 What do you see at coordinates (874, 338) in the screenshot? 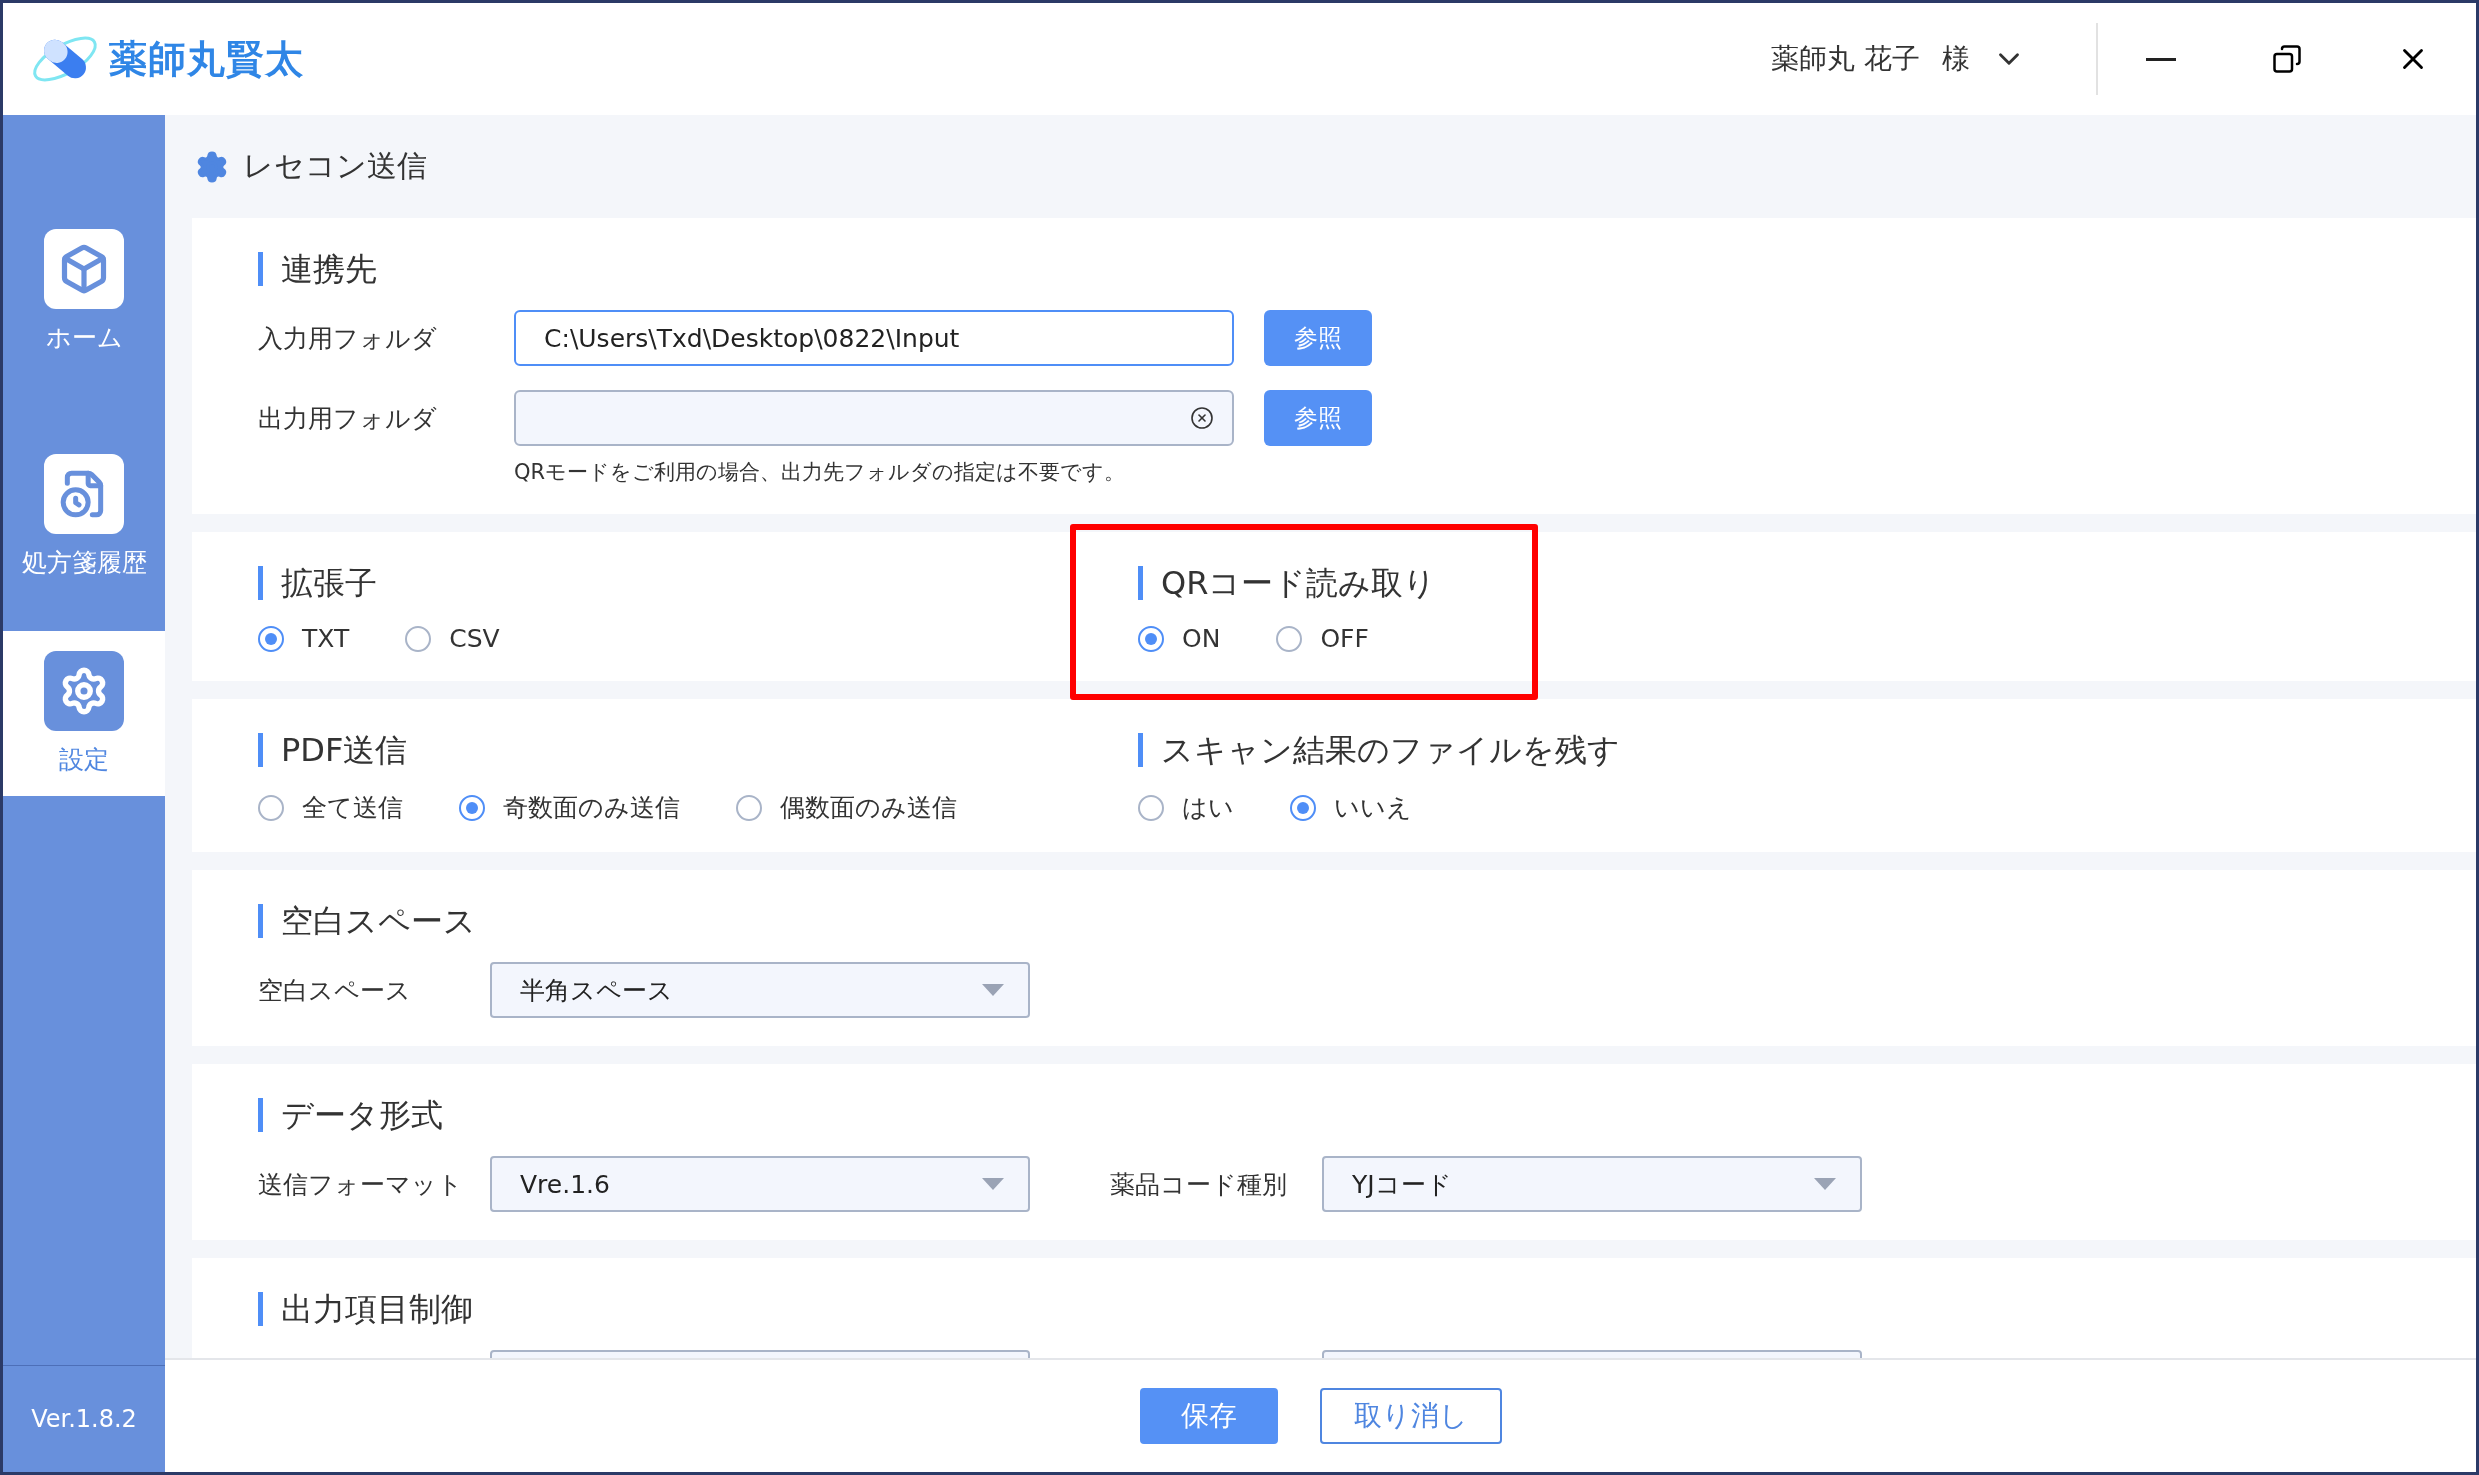
I see `folder-field: C:\Users\Txd\Desktop\0822\Input` at bounding box center [874, 338].